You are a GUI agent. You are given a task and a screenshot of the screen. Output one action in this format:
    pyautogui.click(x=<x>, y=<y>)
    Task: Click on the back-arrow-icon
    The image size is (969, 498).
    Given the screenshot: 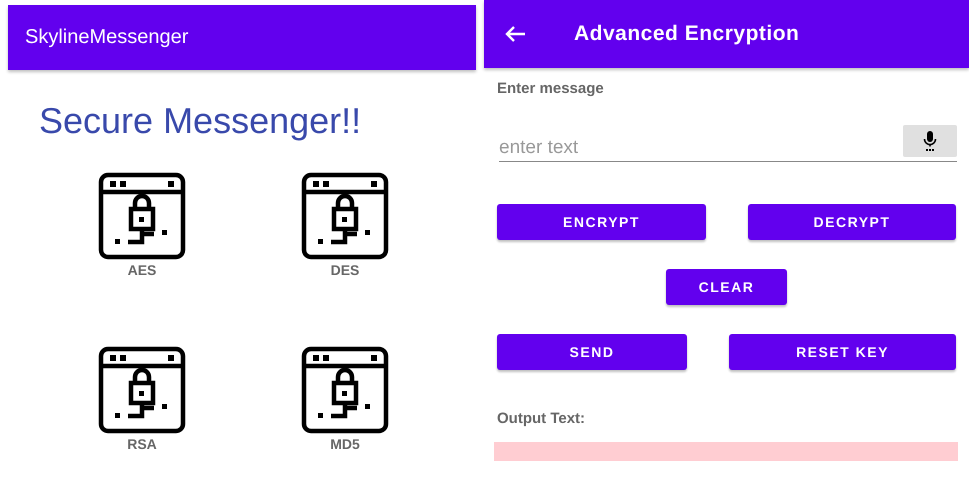 What is the action you would take?
    pyautogui.click(x=515, y=34)
    